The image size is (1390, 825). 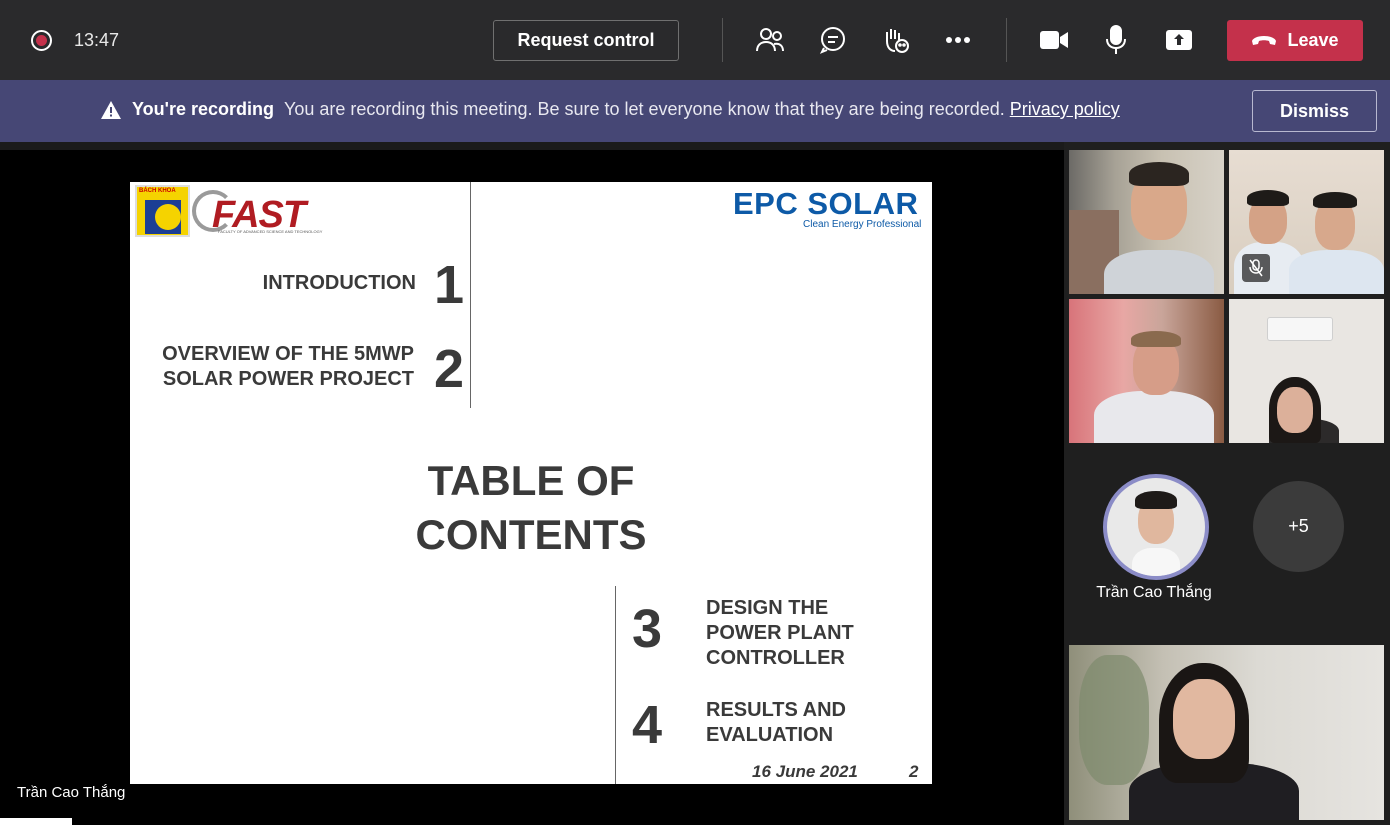 I want to click on share-screen-icon, so click(x=1179, y=40).